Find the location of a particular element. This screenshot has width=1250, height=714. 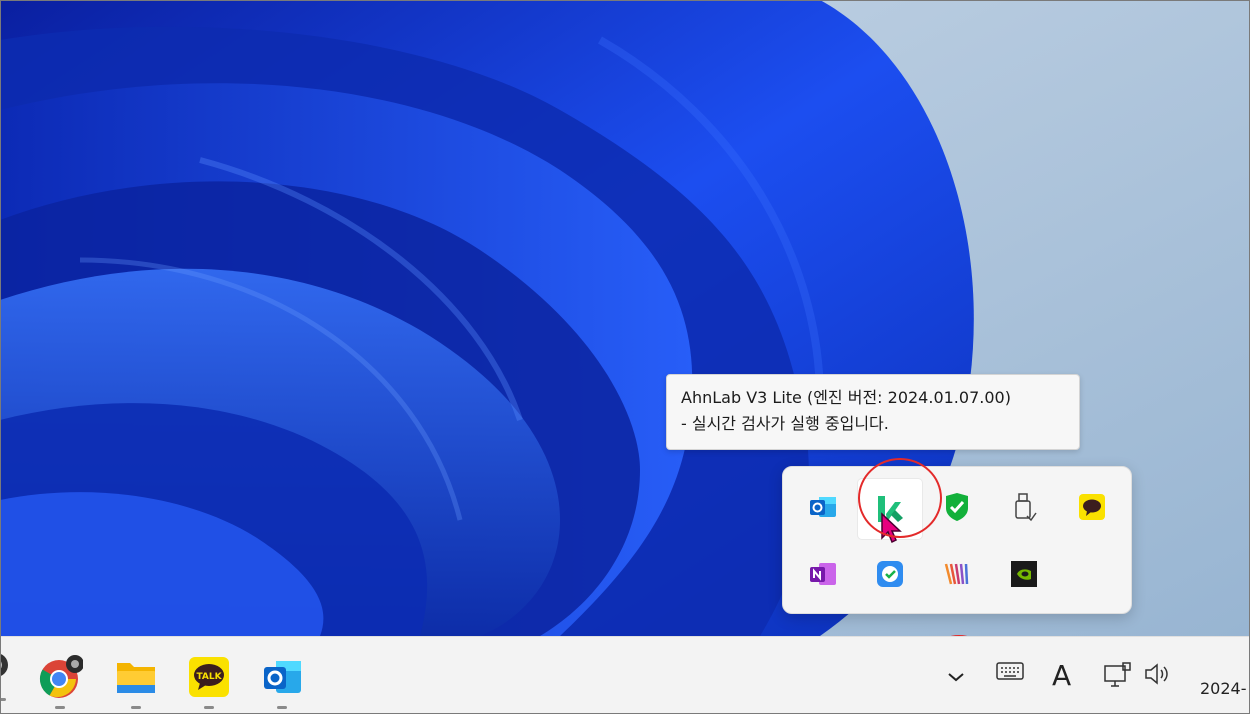

nvidia-icon is located at coordinates (1024, 574).